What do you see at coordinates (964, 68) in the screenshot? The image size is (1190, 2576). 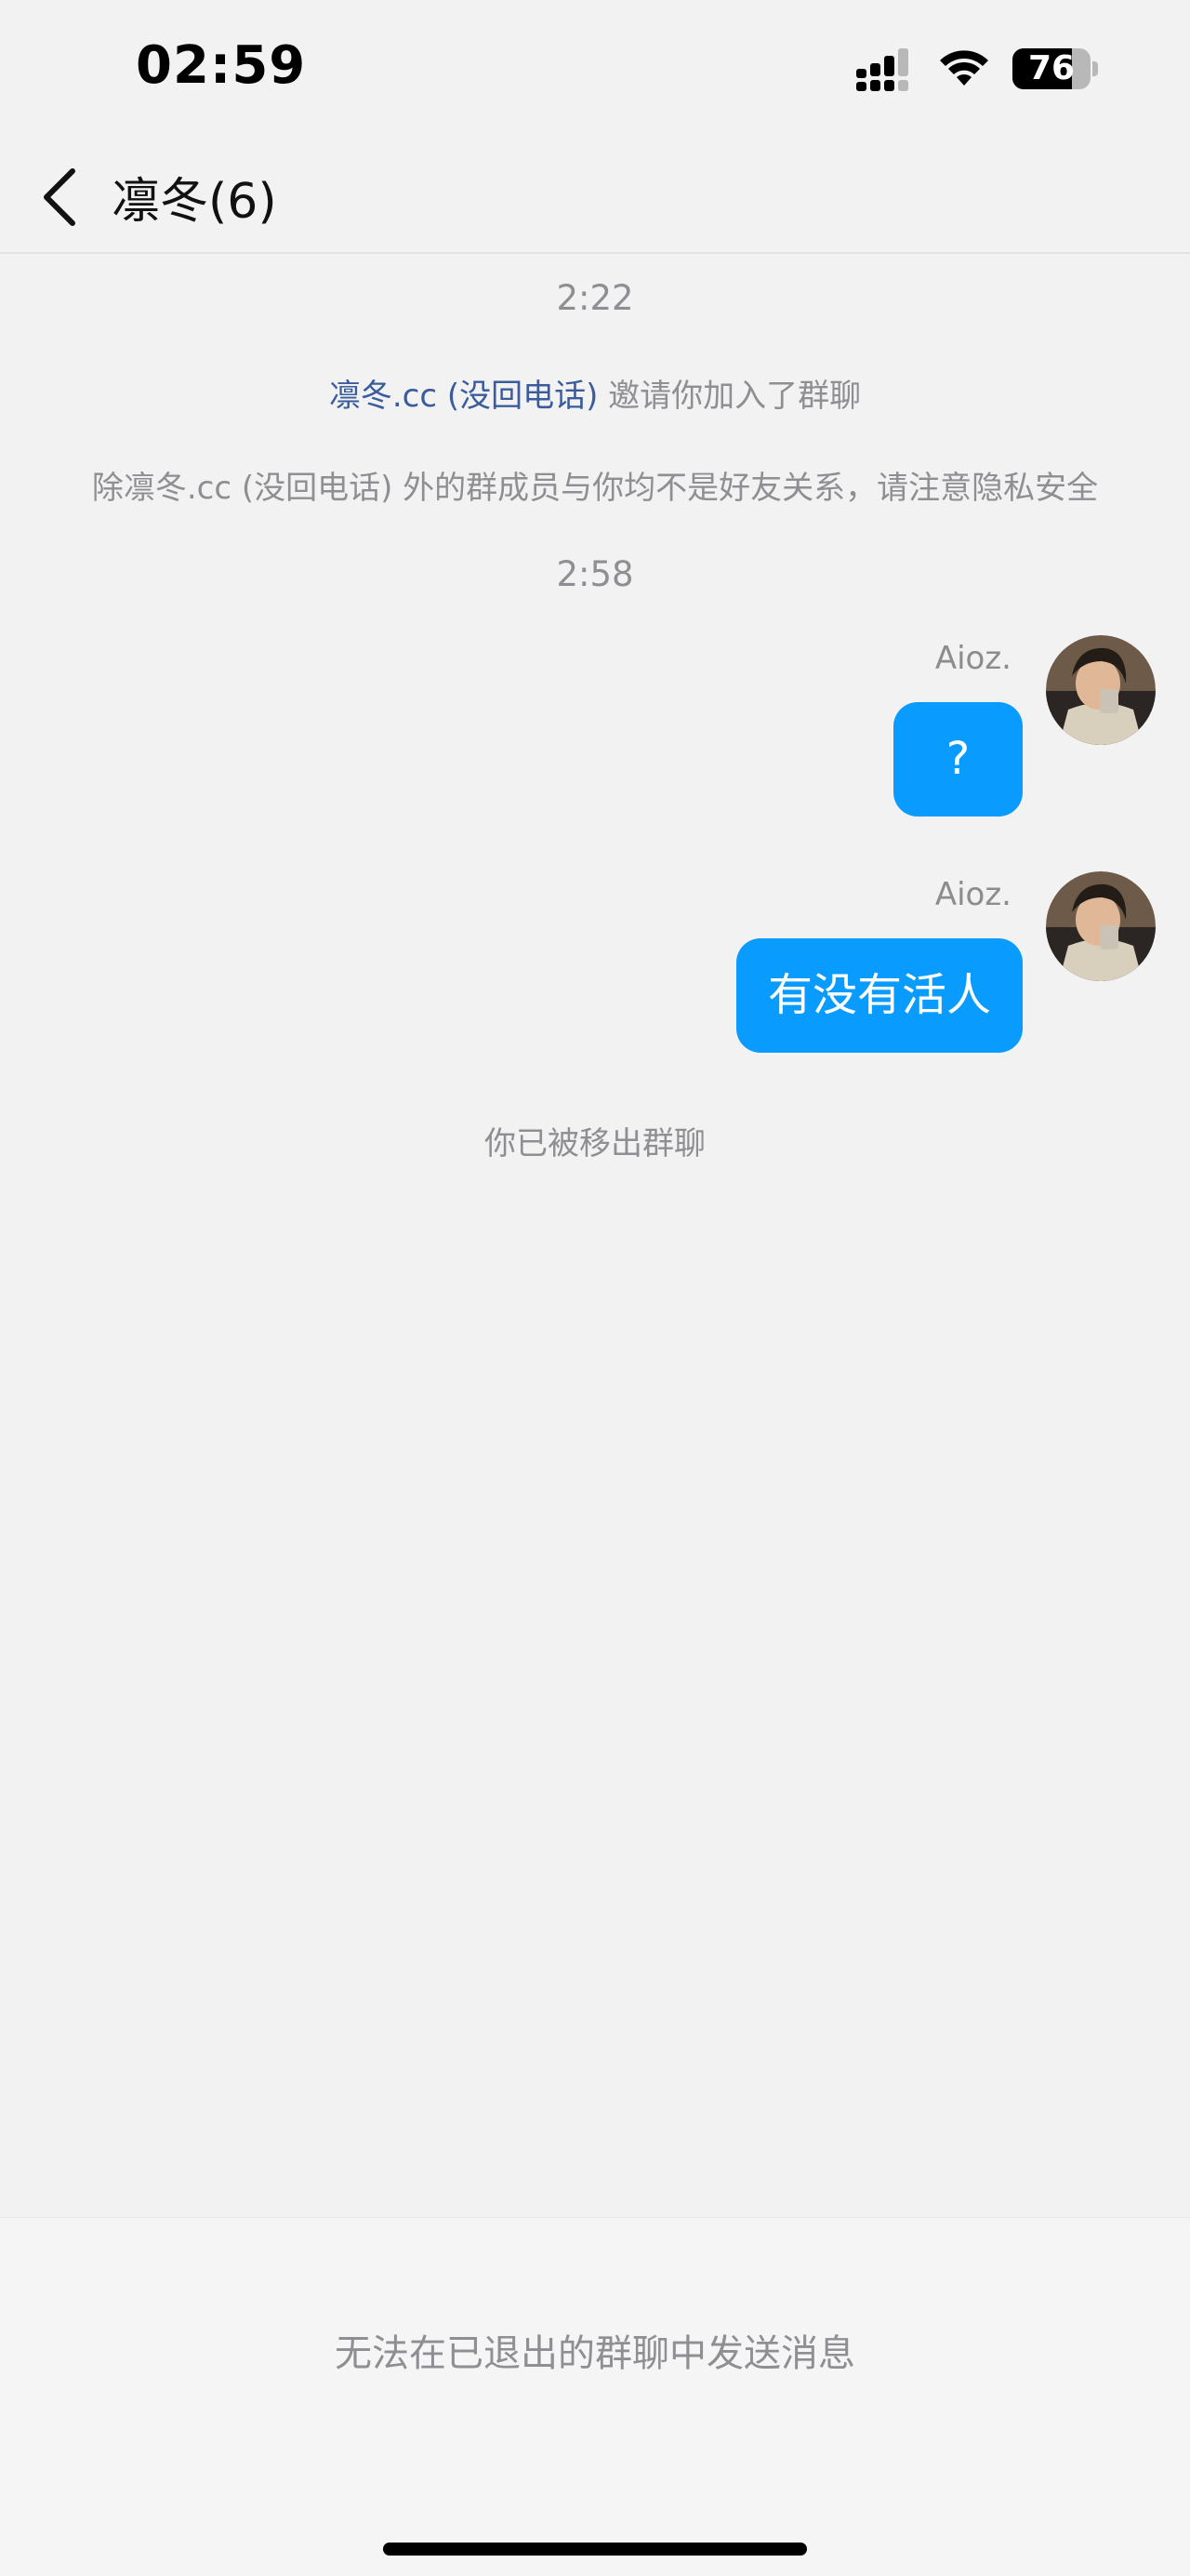 I see `wifi-icon` at bounding box center [964, 68].